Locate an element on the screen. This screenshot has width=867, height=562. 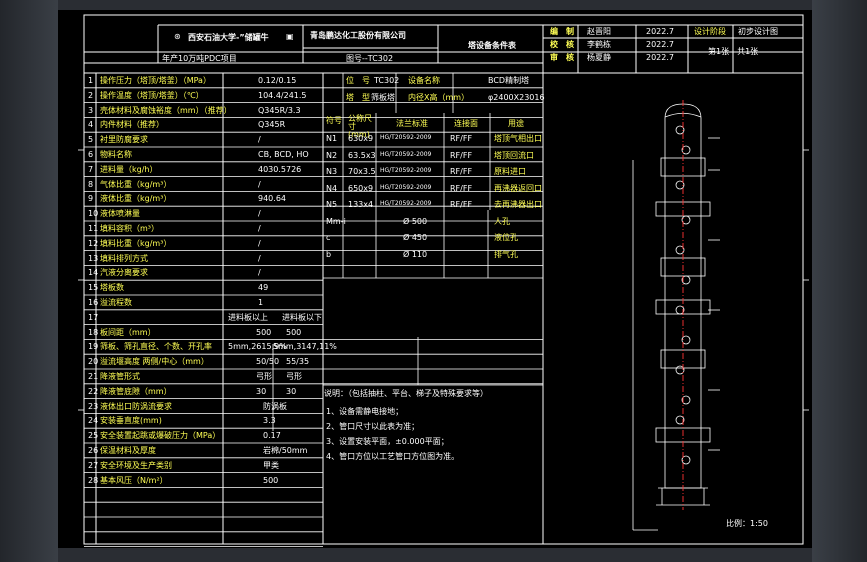
param-value: 1 is located at coordinates (261, 302).